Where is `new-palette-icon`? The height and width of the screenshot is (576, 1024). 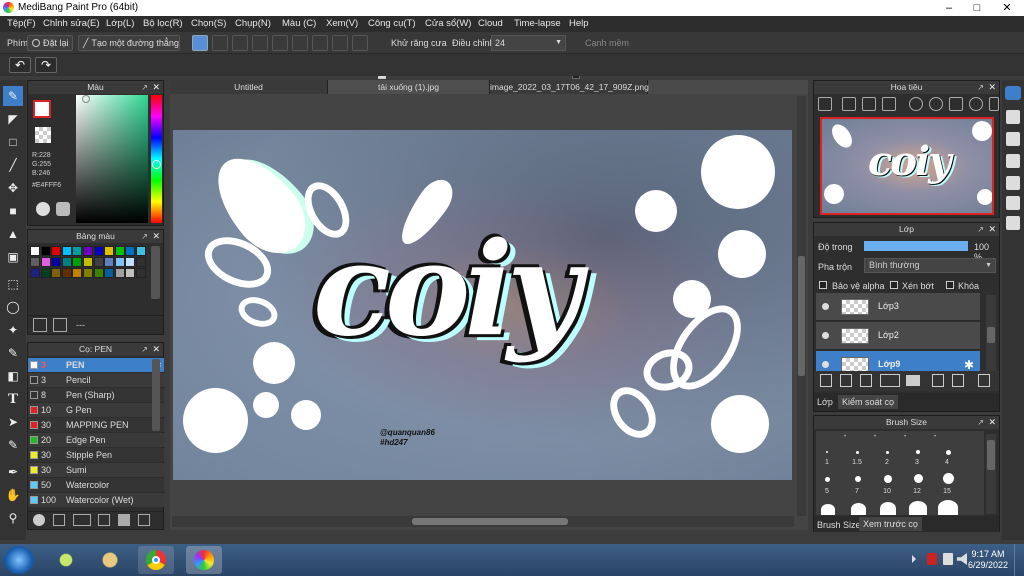 new-palette-icon is located at coordinates (40, 325).